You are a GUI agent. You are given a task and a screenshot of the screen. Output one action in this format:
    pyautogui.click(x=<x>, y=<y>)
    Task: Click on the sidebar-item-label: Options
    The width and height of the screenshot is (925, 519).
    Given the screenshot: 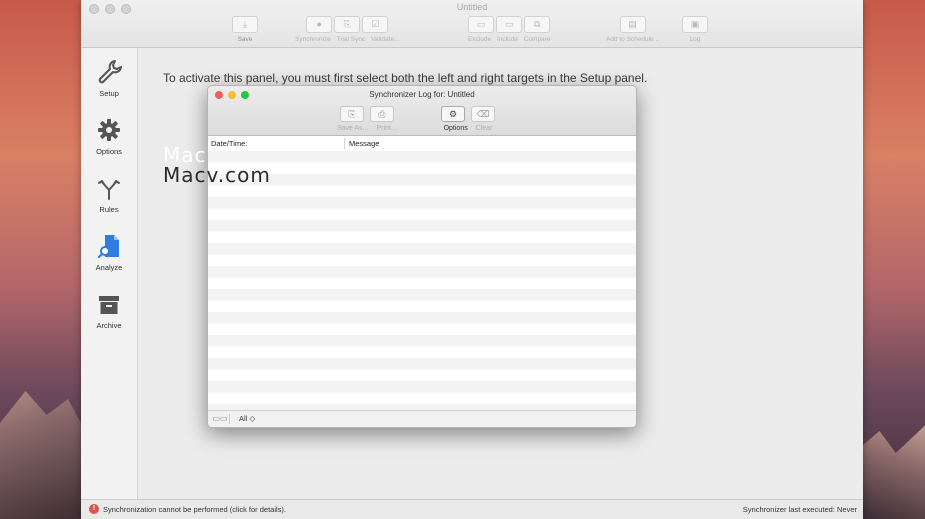 What is the action you would take?
    pyautogui.click(x=109, y=151)
    